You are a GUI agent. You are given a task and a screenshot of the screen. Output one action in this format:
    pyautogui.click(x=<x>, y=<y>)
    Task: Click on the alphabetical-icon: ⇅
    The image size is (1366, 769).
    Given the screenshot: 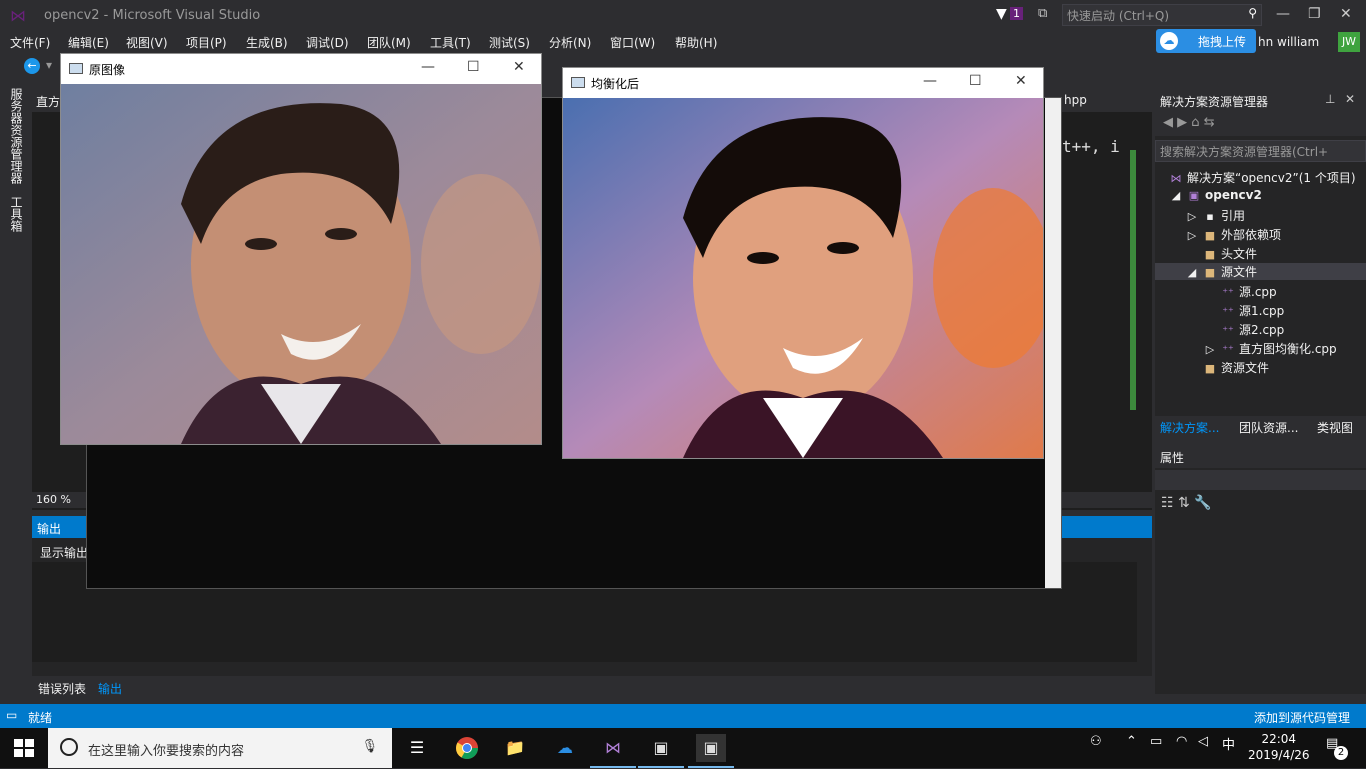 What is the action you would take?
    pyautogui.click(x=1184, y=503)
    